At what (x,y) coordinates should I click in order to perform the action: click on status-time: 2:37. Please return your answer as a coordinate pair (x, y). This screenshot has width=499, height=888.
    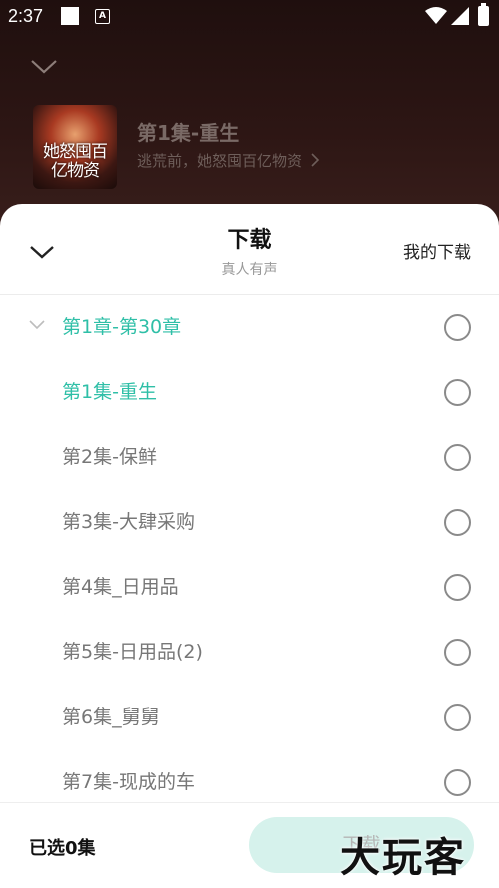
    Looking at the image, I should click on (26, 16).